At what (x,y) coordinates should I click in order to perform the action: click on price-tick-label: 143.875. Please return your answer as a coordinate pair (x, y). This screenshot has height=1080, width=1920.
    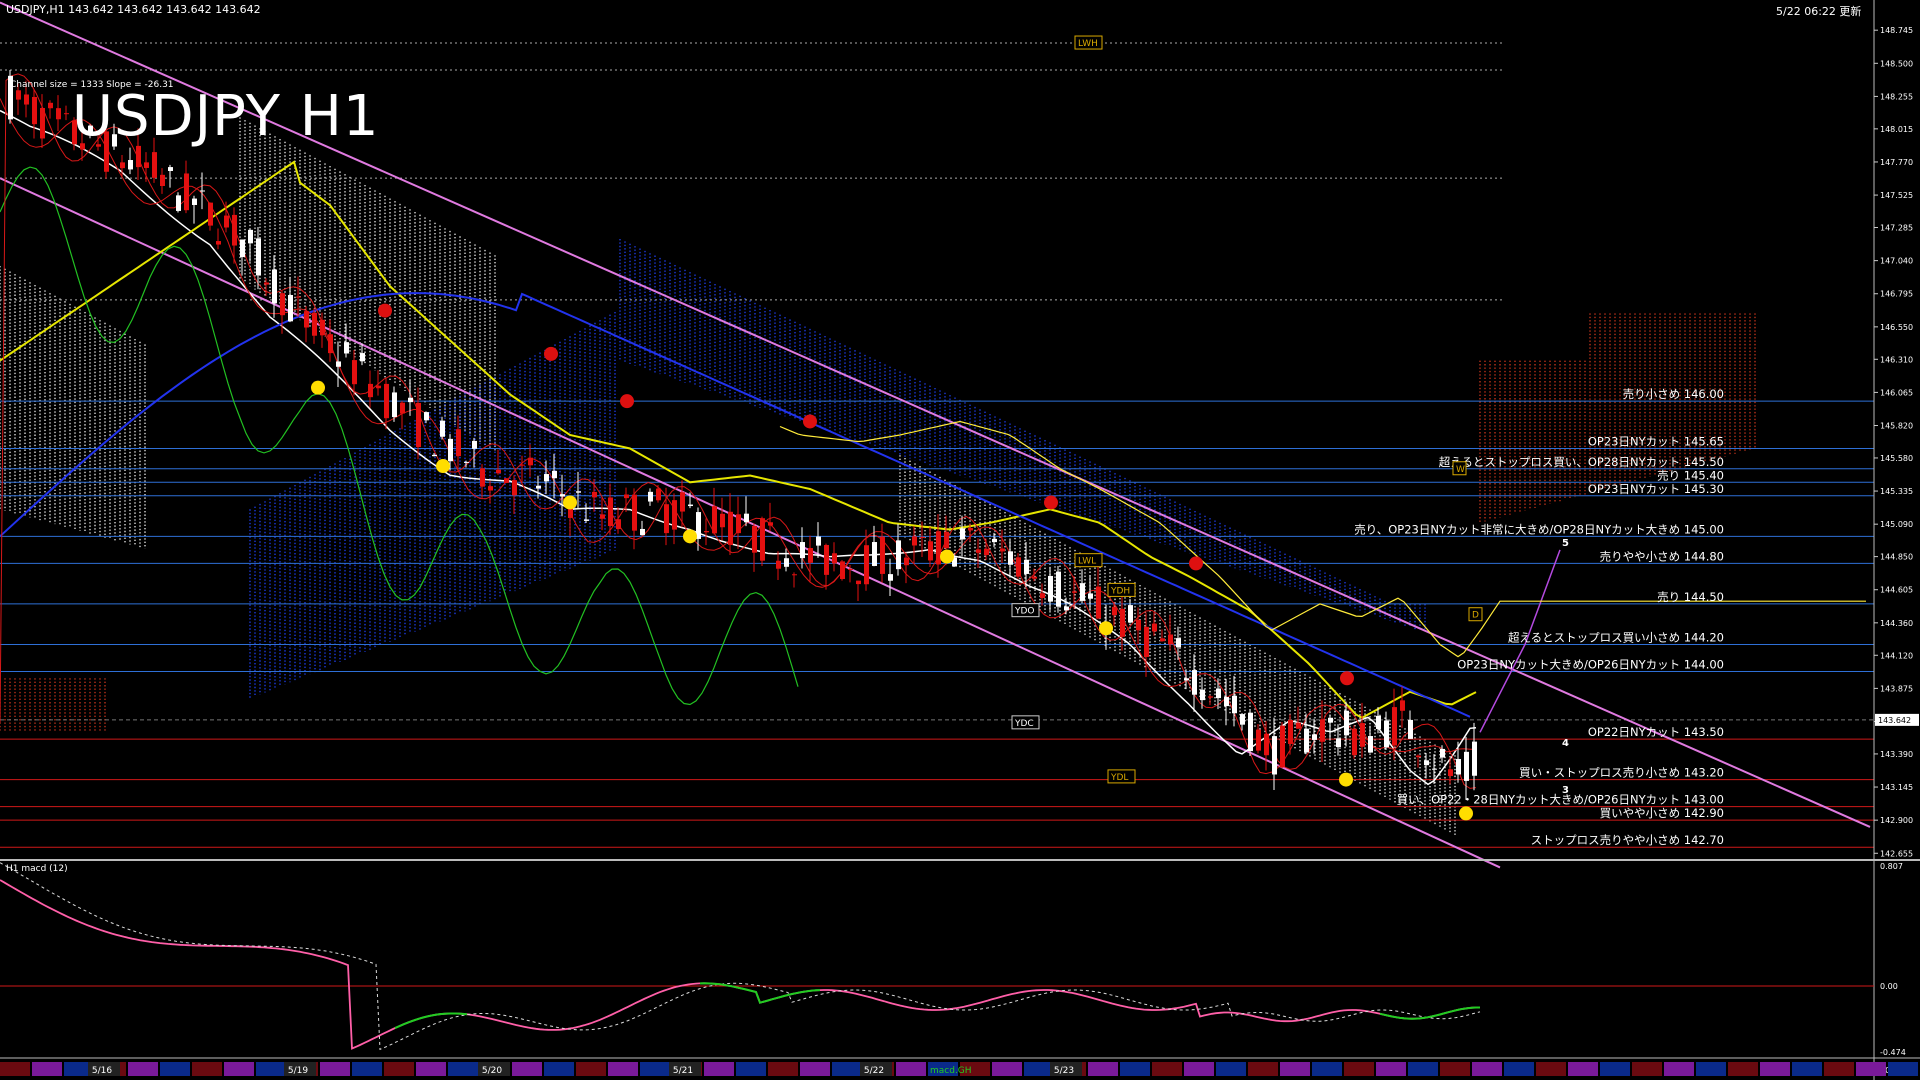
    Looking at the image, I should click on (1896, 688).